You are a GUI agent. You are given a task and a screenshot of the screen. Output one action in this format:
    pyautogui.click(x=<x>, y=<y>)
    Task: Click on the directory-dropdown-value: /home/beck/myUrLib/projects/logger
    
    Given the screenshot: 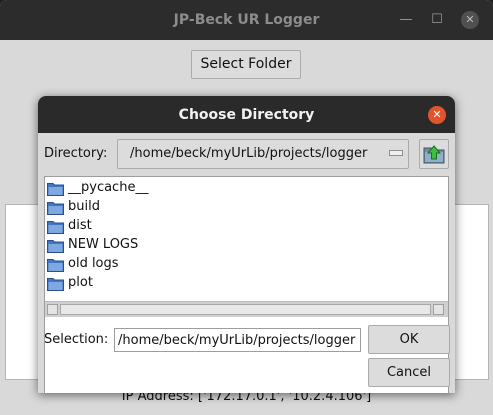 What is the action you would take?
    pyautogui.click(x=249, y=153)
    